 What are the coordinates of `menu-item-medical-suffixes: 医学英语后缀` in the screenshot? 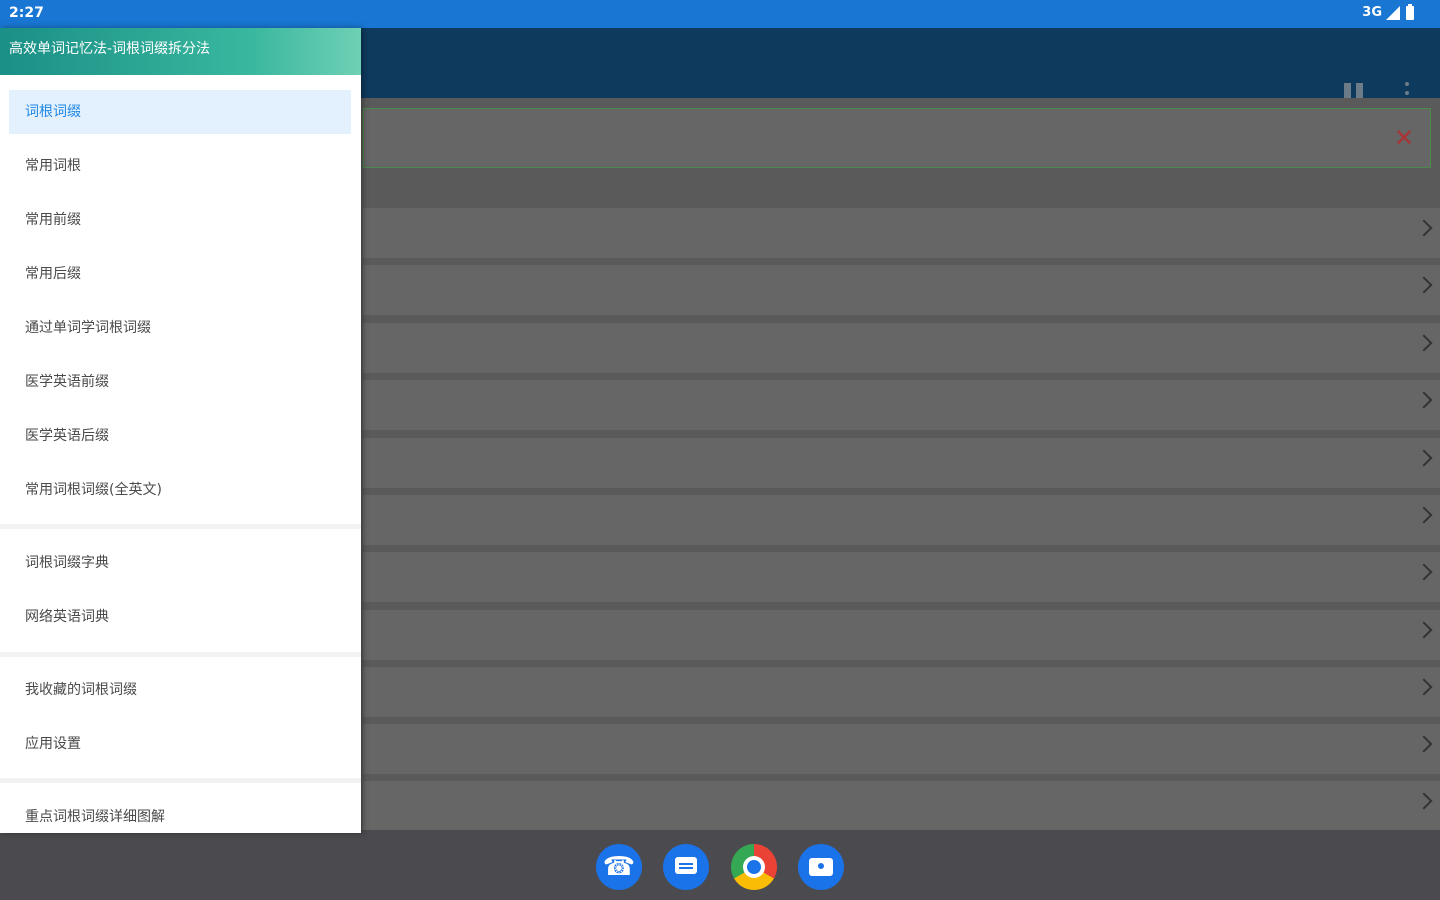 It's located at (180, 436).